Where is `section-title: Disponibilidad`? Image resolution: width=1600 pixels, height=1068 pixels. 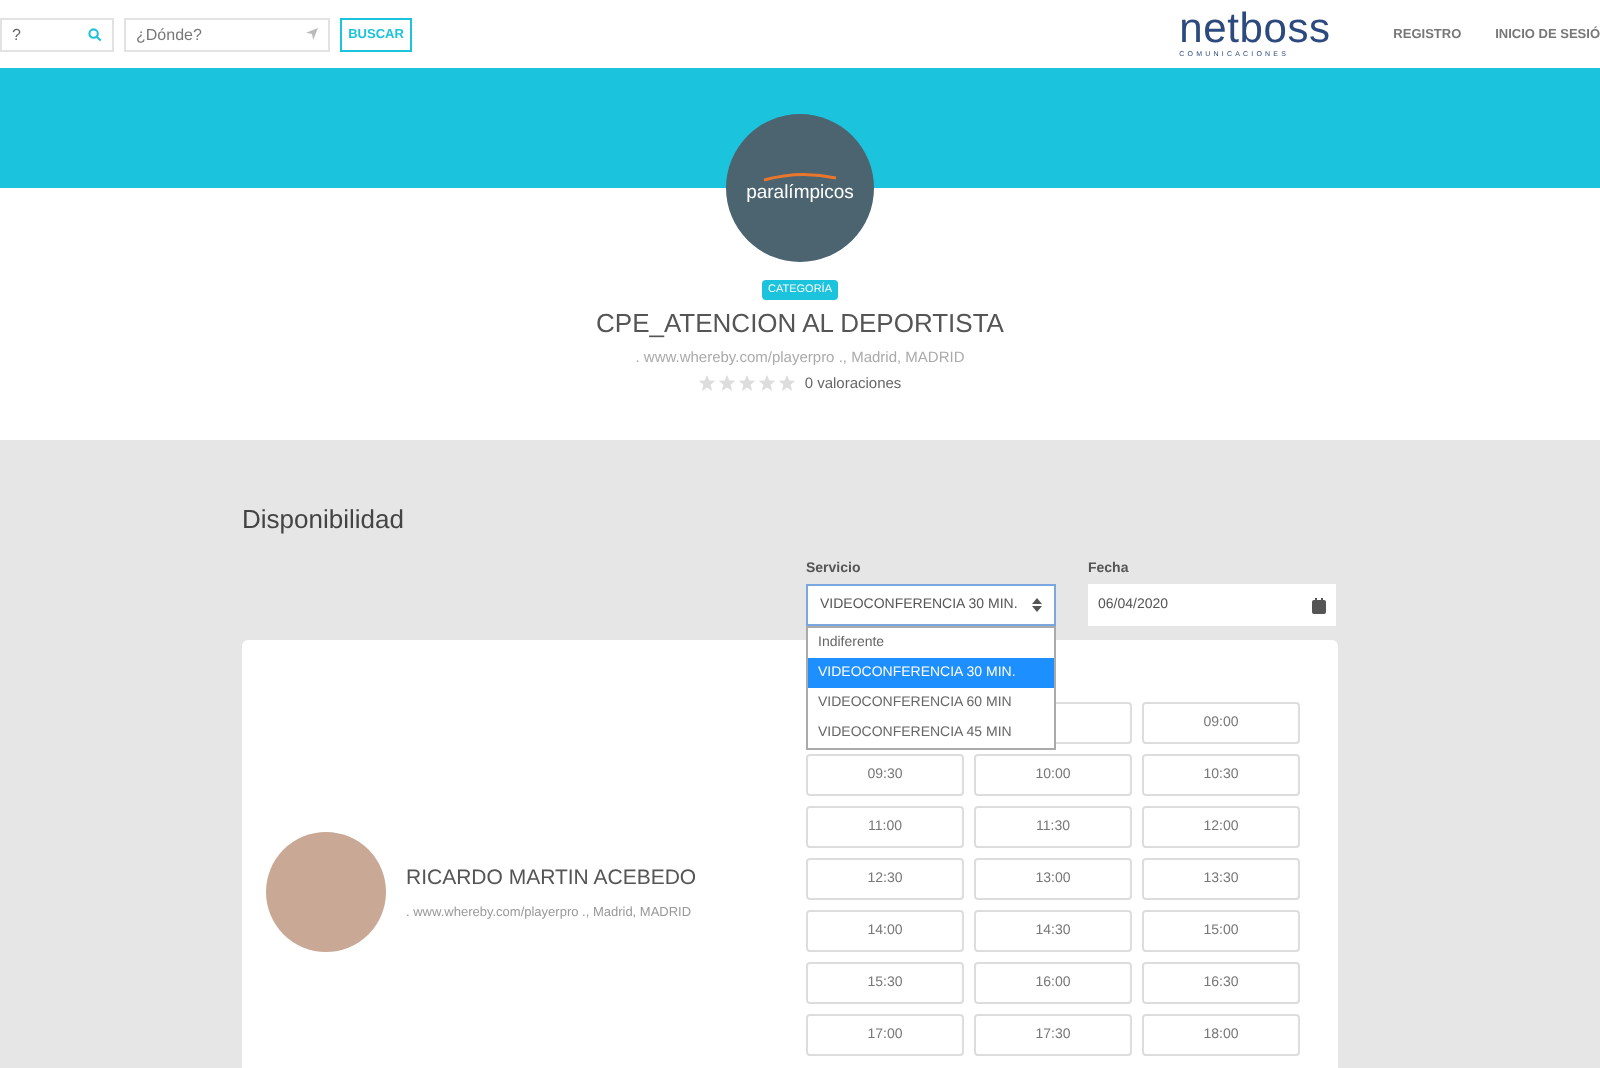
section-title: Disponibilidad is located at coordinates (324, 519).